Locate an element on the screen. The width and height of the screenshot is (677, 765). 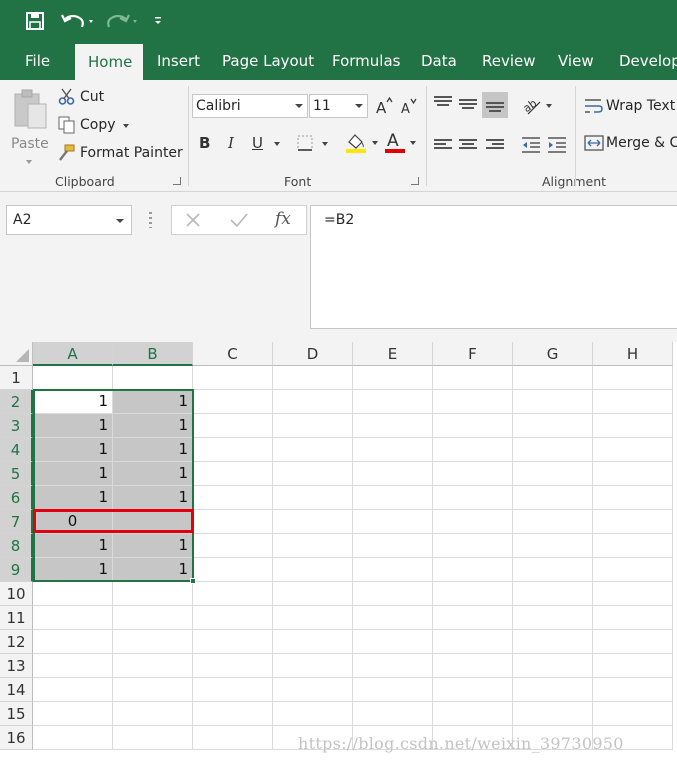
cell-e8 is located at coordinates (393, 546).